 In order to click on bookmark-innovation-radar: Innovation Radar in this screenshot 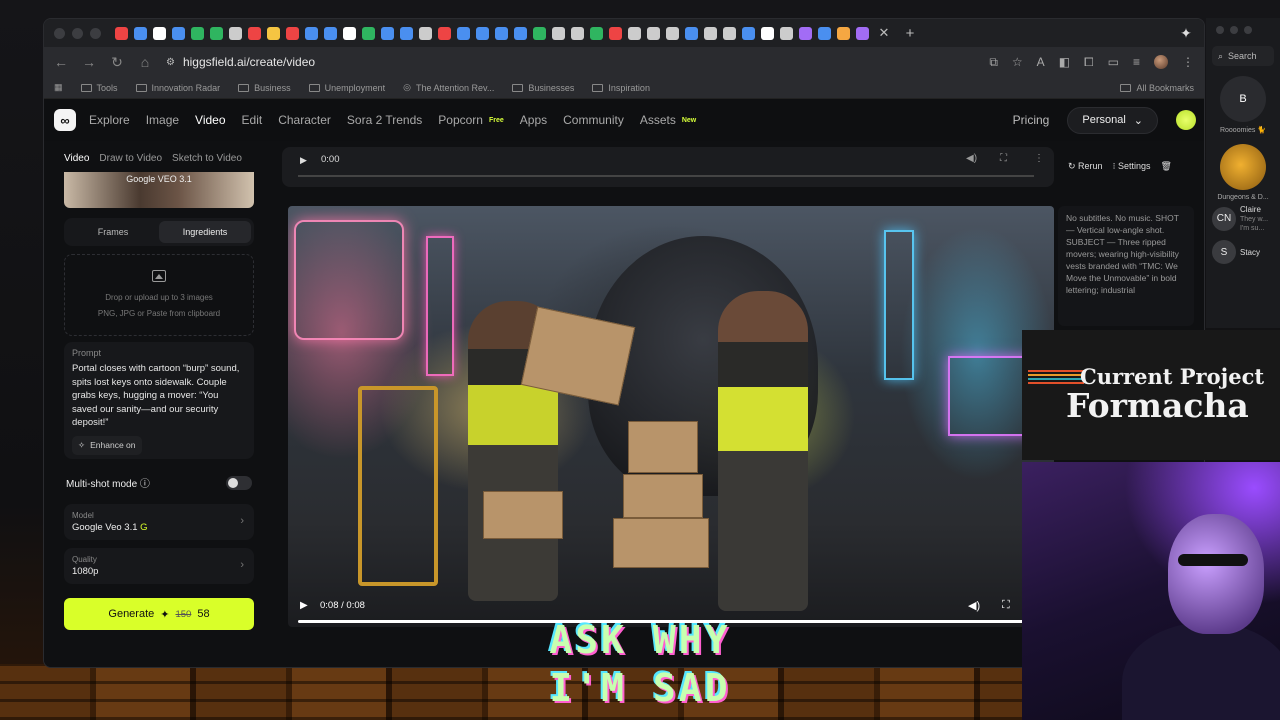, I will do `click(177, 88)`.